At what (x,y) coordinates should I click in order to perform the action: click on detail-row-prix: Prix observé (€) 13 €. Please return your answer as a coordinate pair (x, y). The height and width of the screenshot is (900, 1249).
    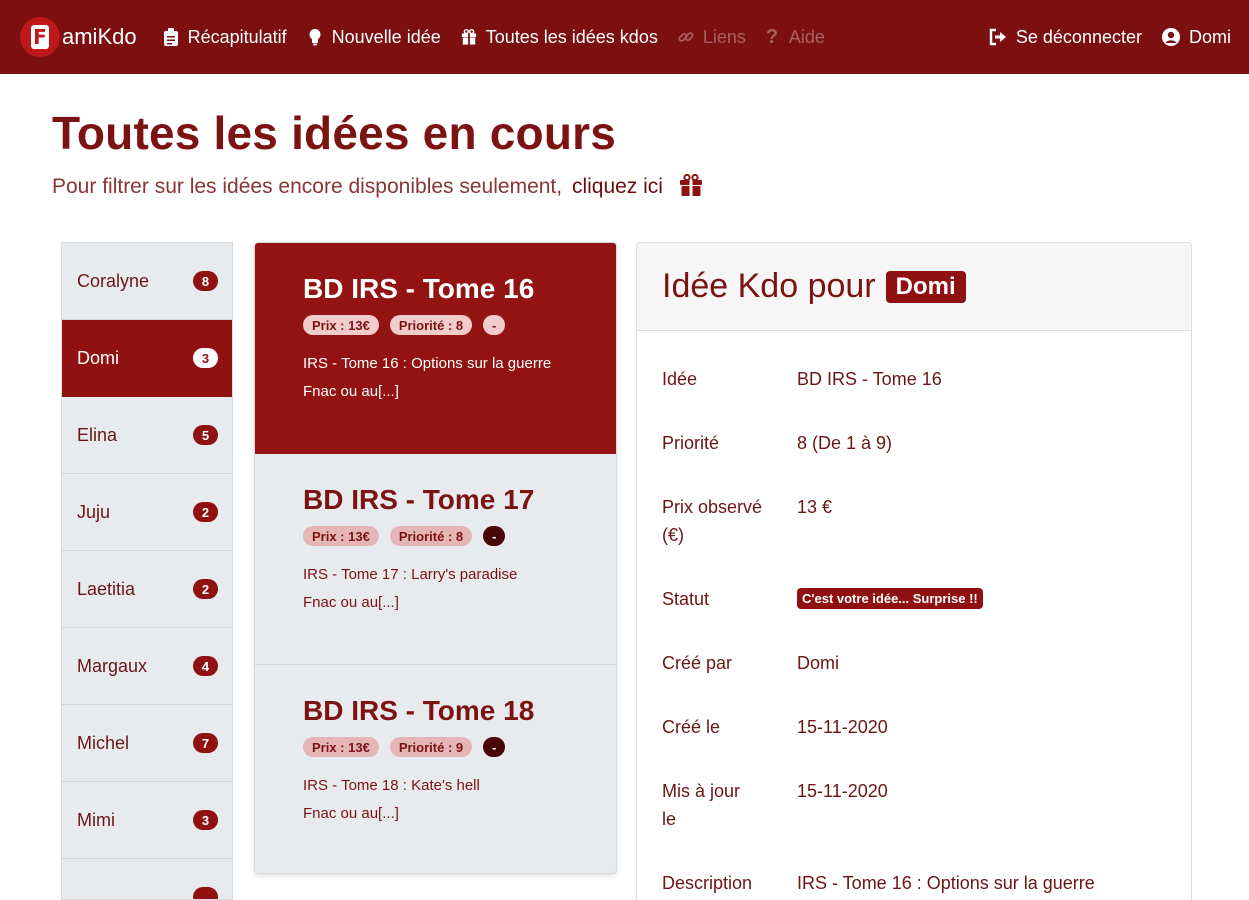
    Looking at the image, I should click on (747, 521).